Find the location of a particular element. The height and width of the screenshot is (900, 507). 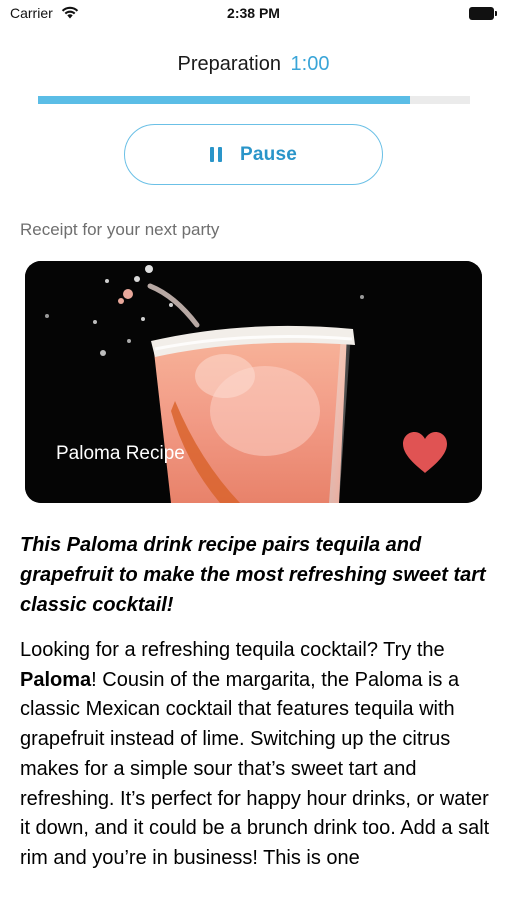

favorite-heart-icon is located at coordinates (425, 453).